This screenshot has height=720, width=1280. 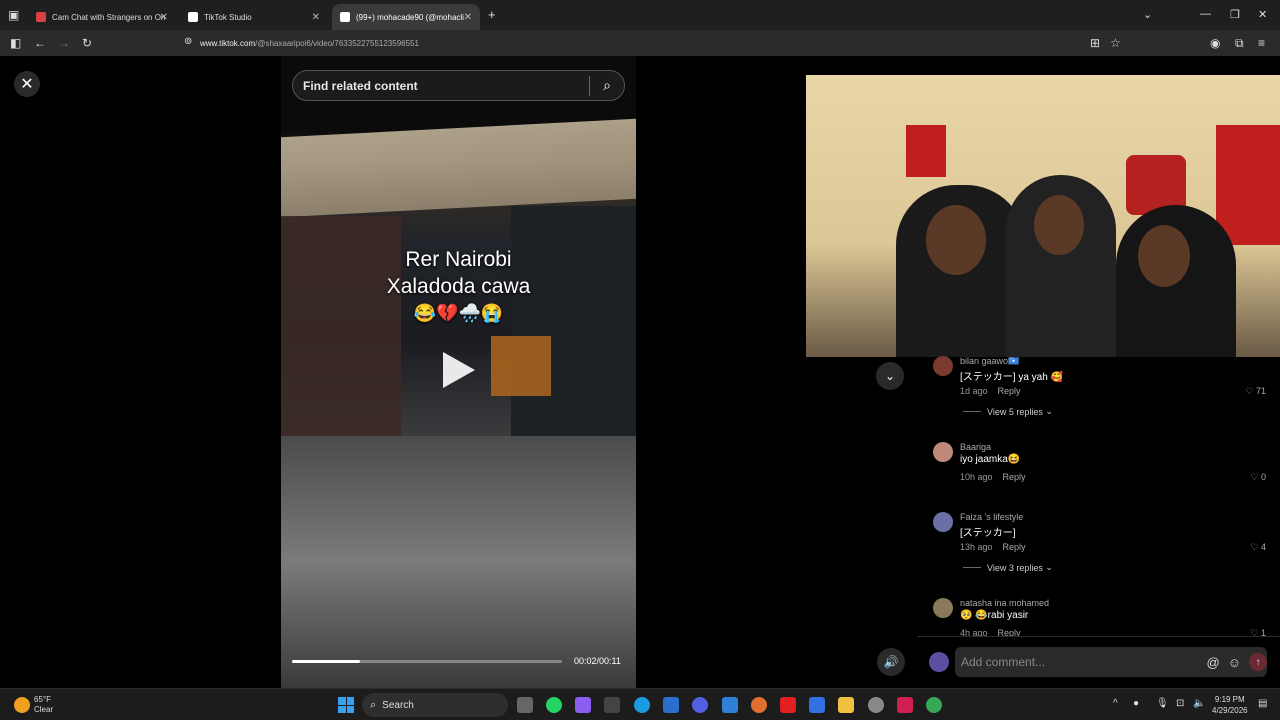 I want to click on taskbar-search: ⌕ Search, so click(x=435, y=705).